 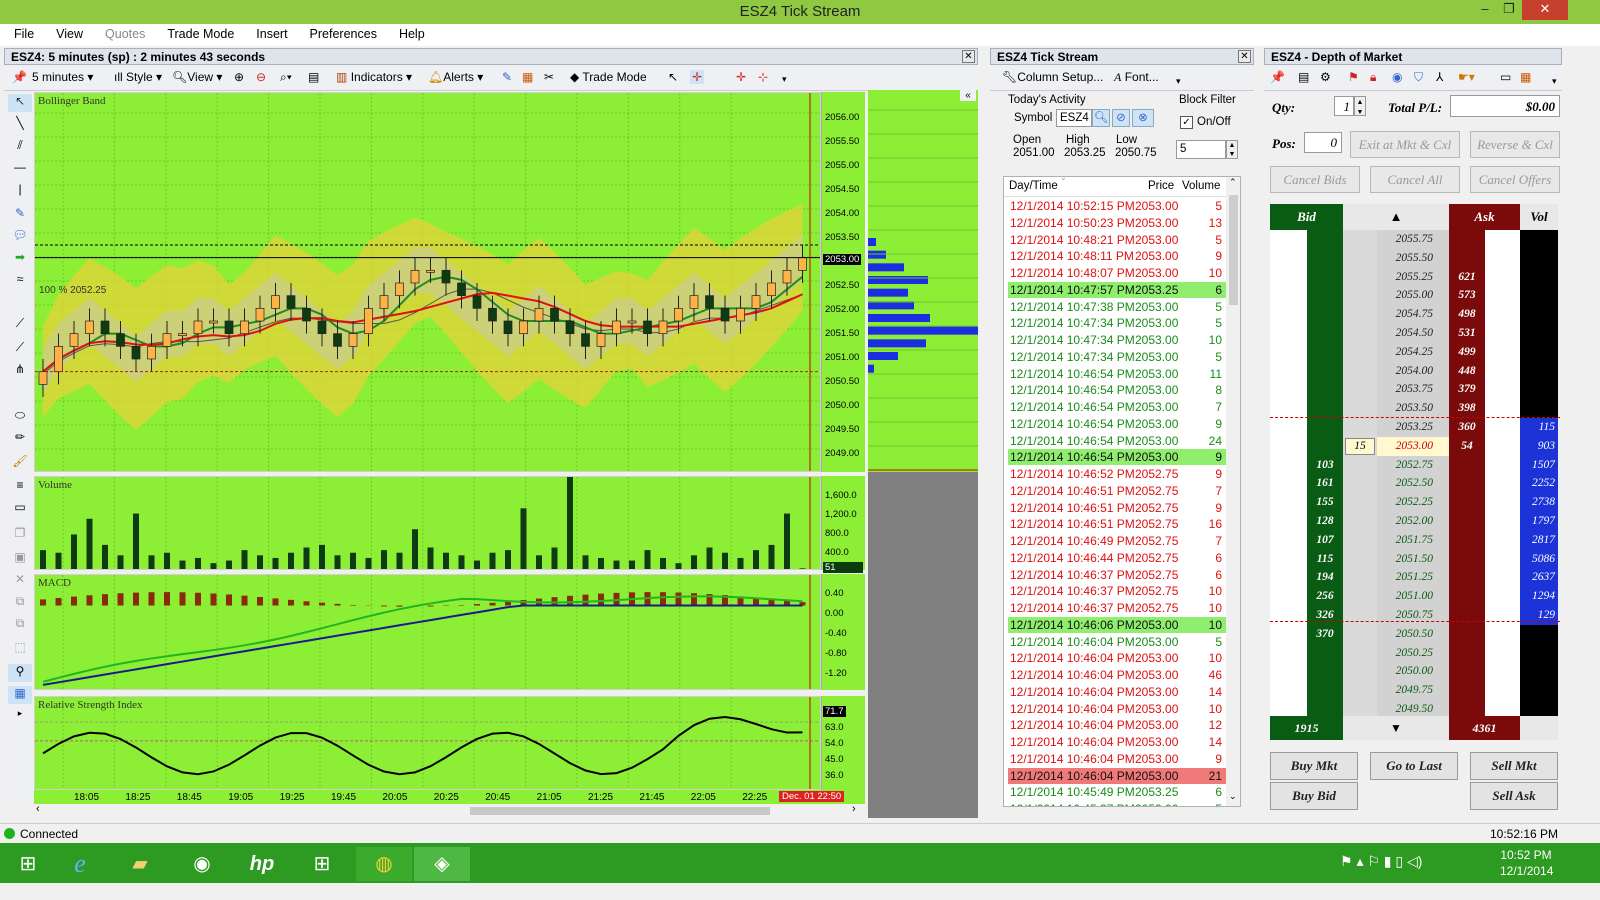 What do you see at coordinates (1117, 742) in the screenshot?
I see `tick-row: 12/1/2014 10:46:04 PM 2053.00 14` at bounding box center [1117, 742].